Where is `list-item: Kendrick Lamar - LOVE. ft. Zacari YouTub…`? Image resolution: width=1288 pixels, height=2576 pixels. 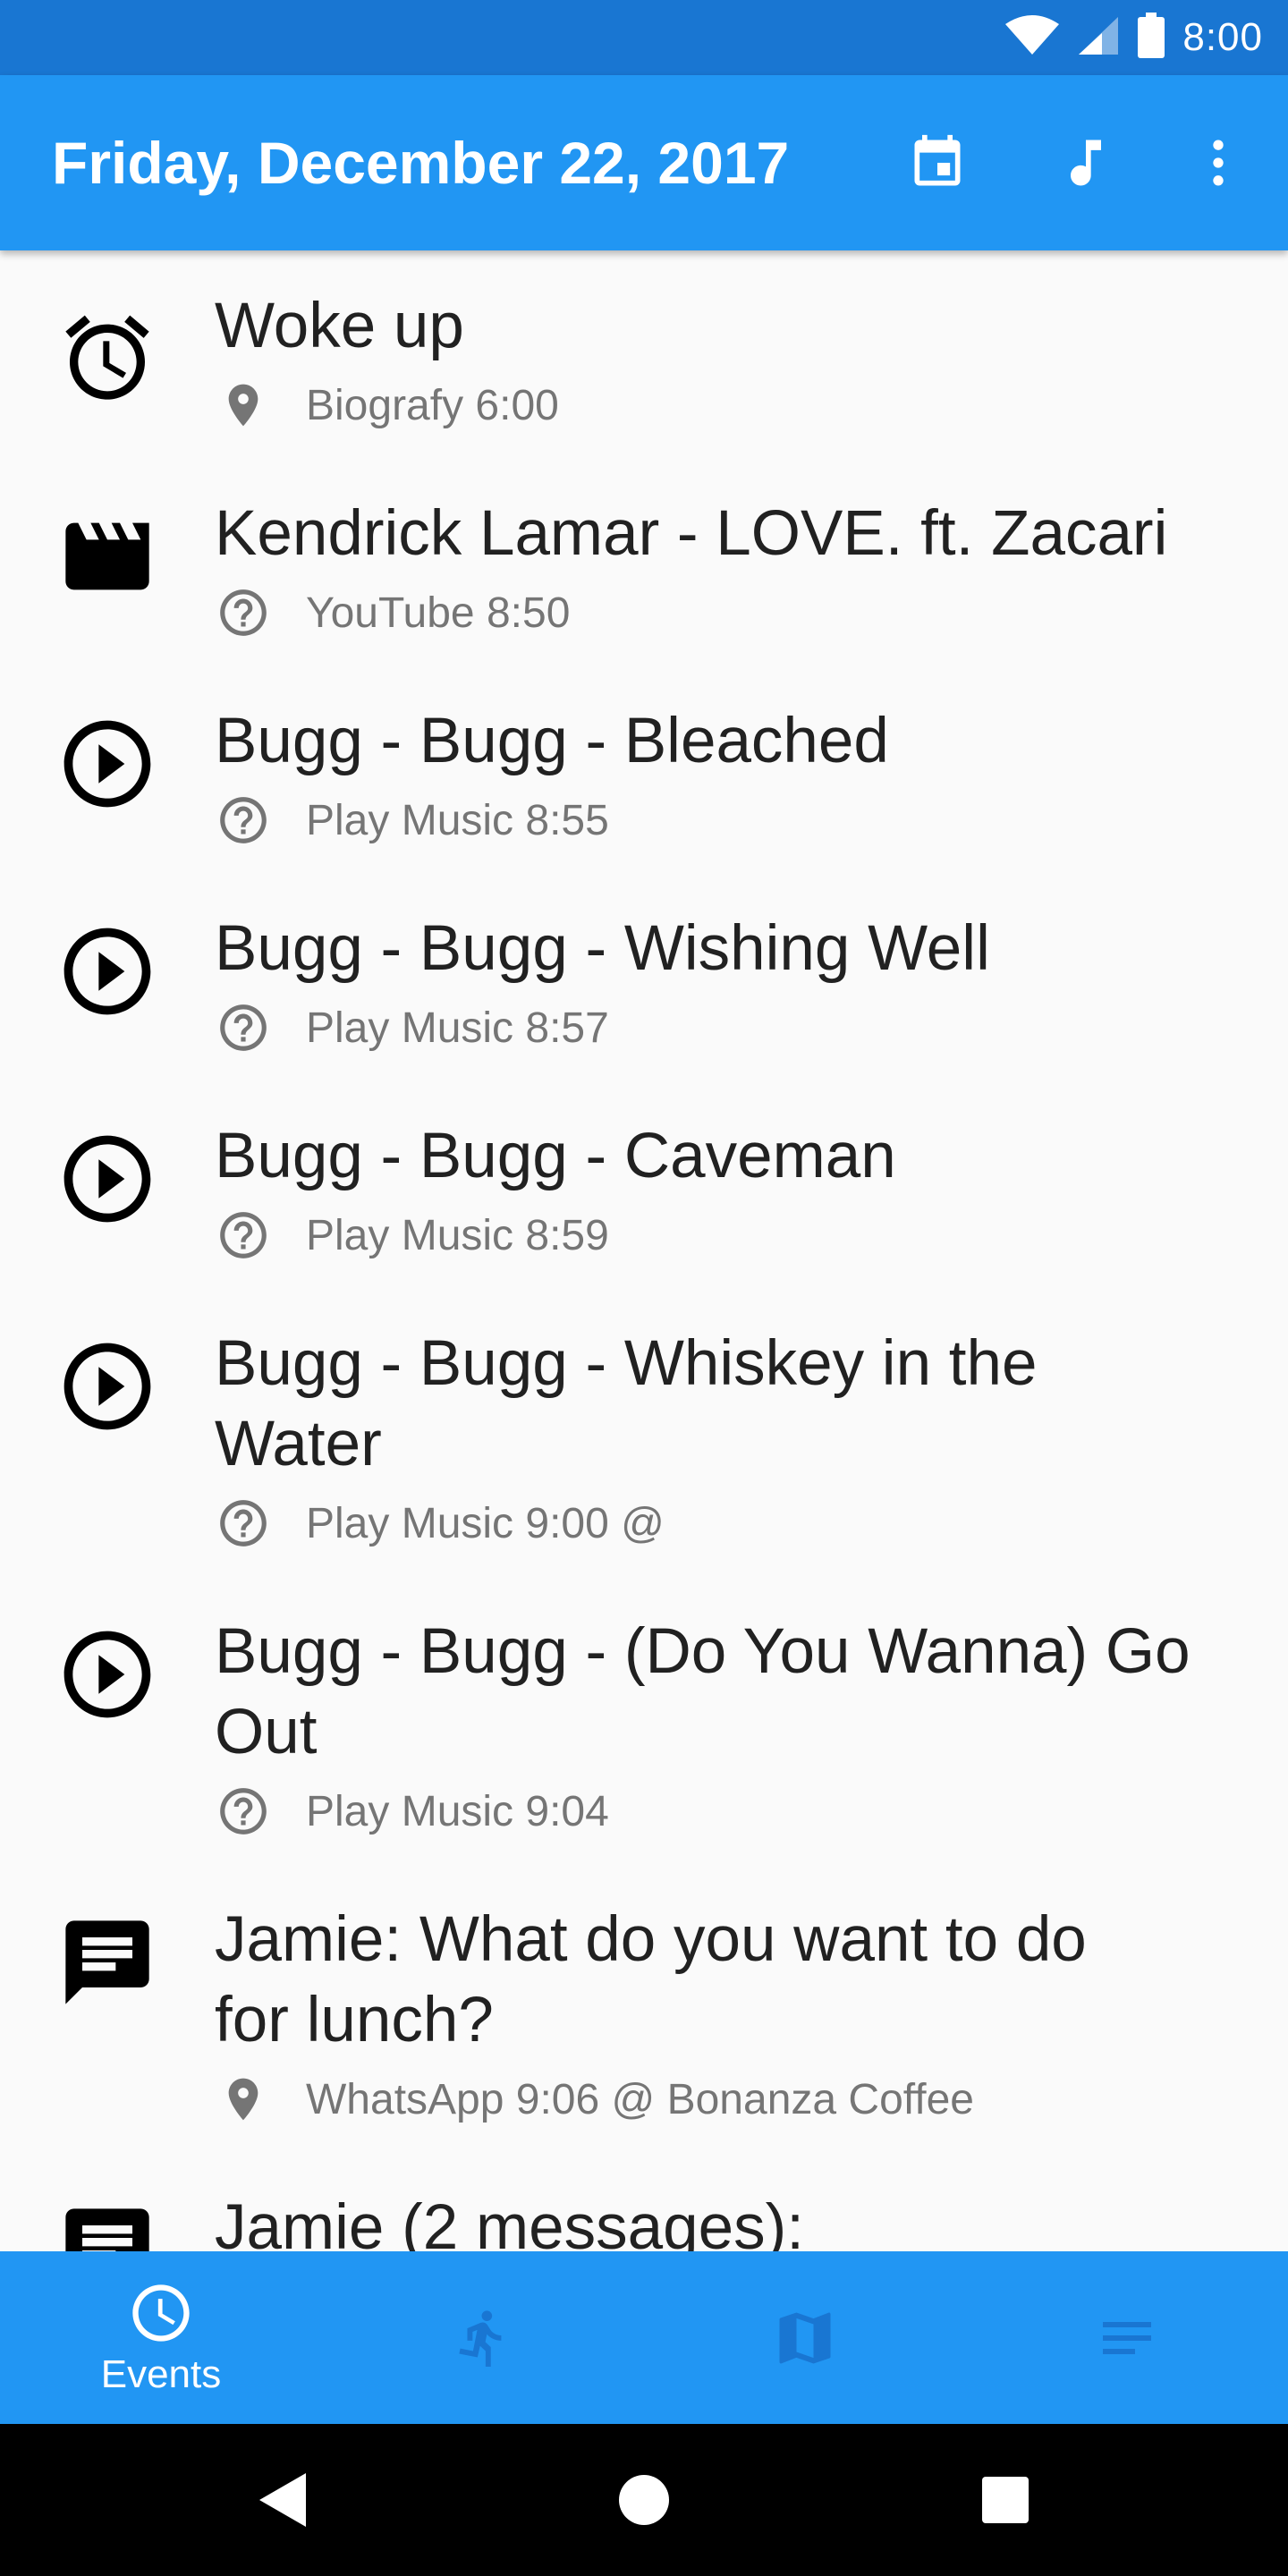
list-item: Kendrick Lamar - LOVE. ft. Zacari YouTub… is located at coordinates (644, 561).